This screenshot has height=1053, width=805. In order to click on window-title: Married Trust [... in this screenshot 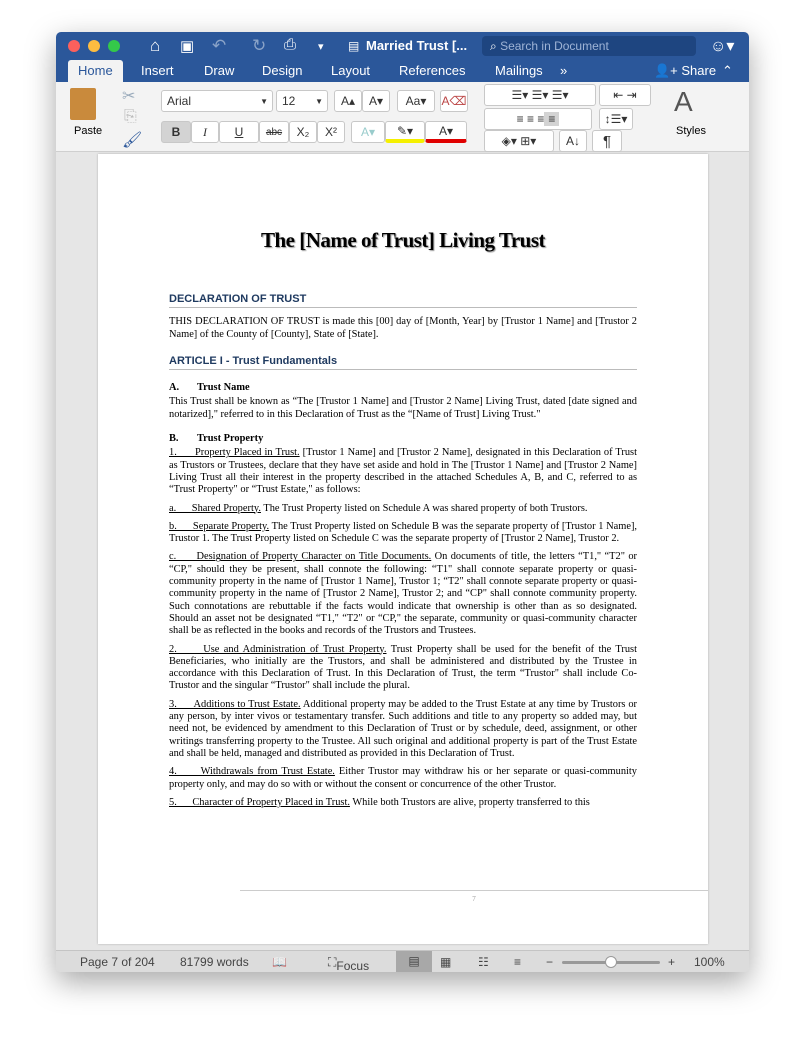, I will do `click(417, 45)`.